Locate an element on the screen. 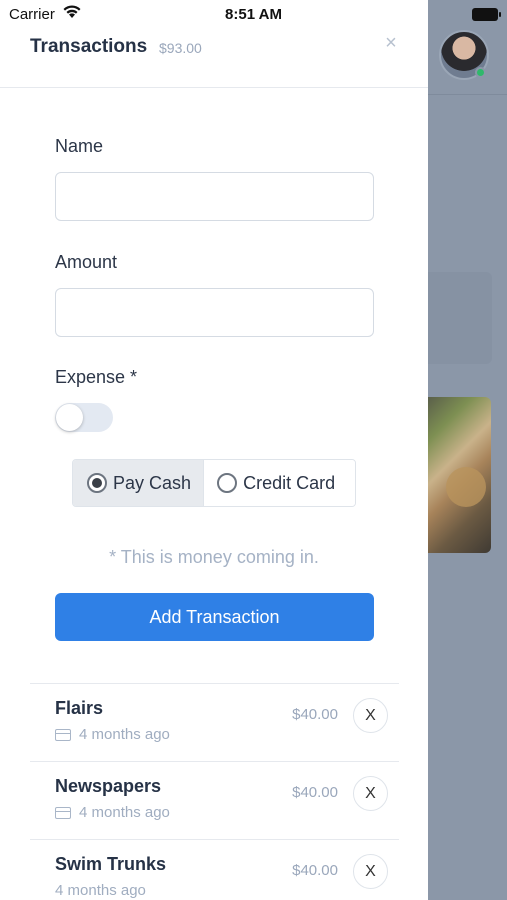  transaction-name: Newspapers is located at coordinates (108, 786).